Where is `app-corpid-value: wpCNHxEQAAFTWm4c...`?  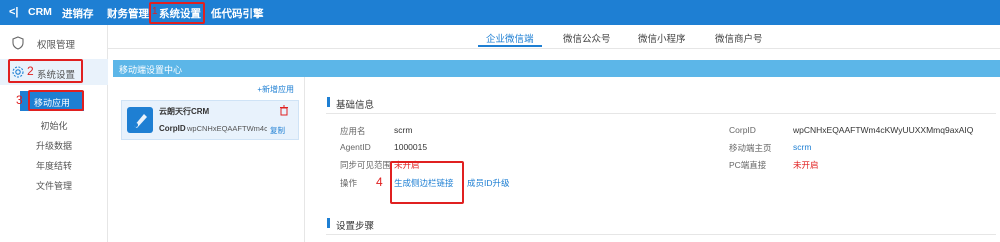
app-corpid-value: wpCNHxEQAAFTWm4c... is located at coordinates (227, 128).